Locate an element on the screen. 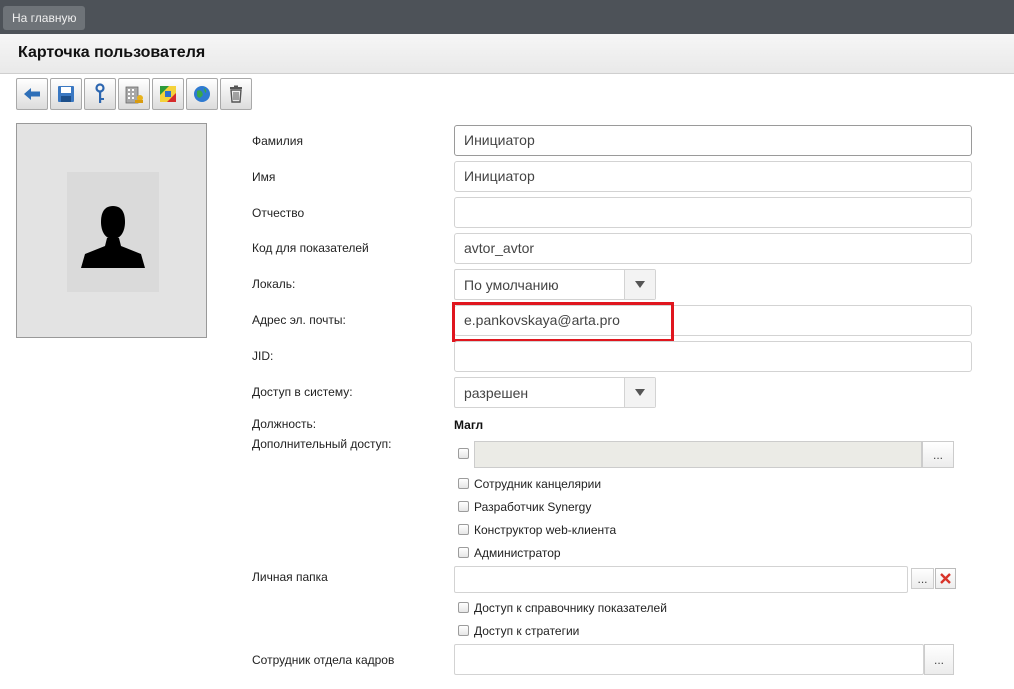  user-silhouette-icon is located at coordinates (113, 237).